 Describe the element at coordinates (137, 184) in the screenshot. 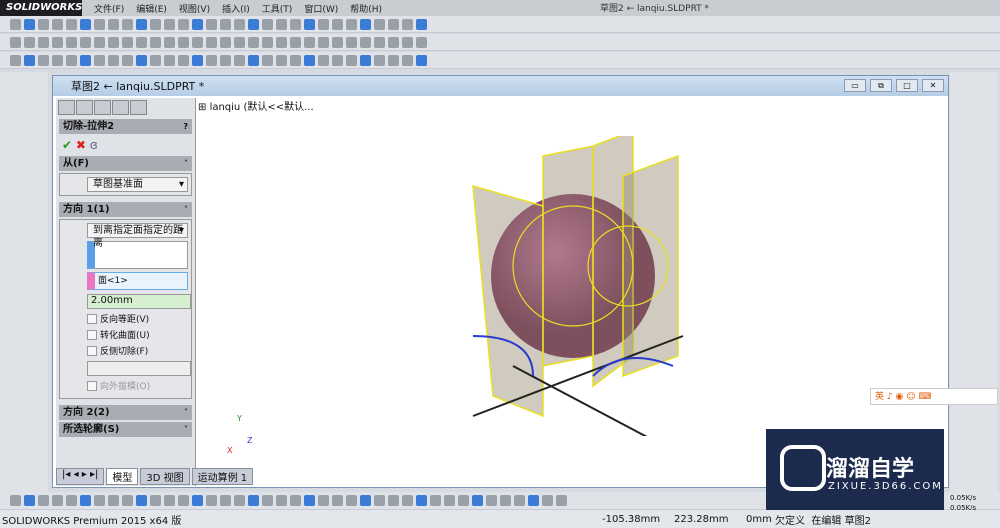

I see `from-select: 草图基准面` at that location.